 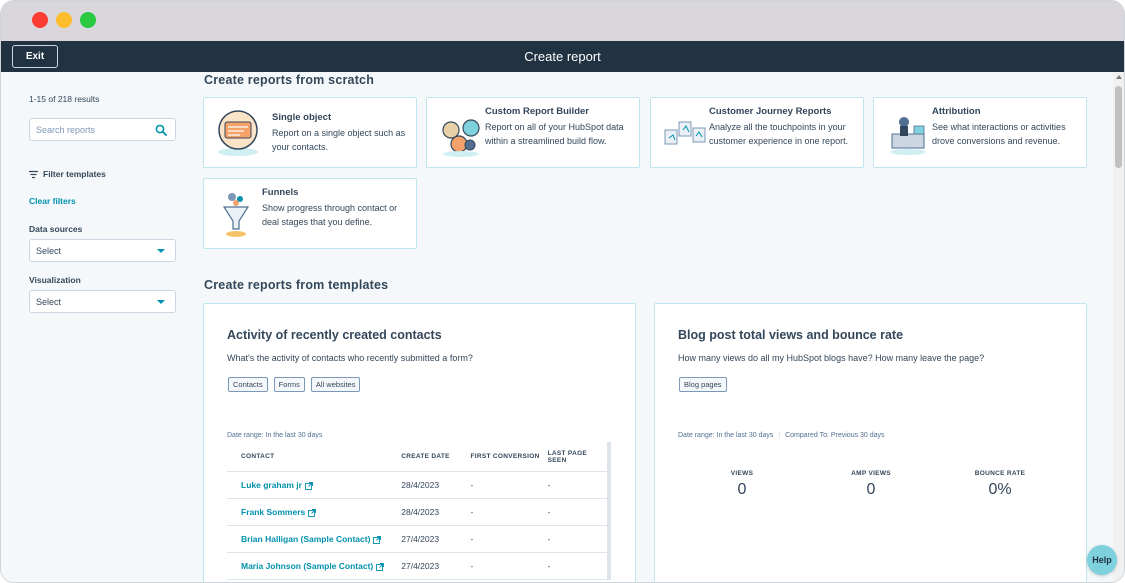 What do you see at coordinates (562, 21) in the screenshot?
I see `window-chrome` at bounding box center [562, 21].